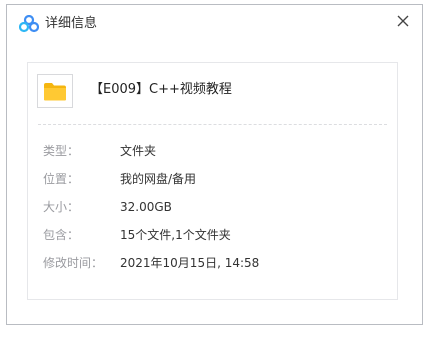 This screenshot has width=430, height=338. What do you see at coordinates (175, 235) in the screenshot?
I see `contains-value: 15个文件,1个文件夹` at bounding box center [175, 235].